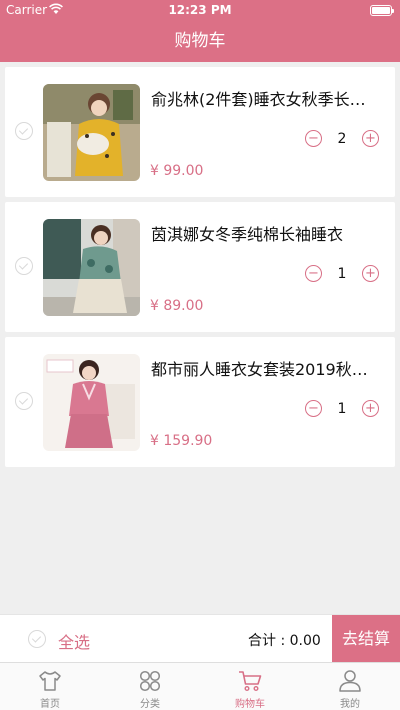 This screenshot has width=400, height=710. What do you see at coordinates (150, 681) in the screenshot?
I see `grid-icon` at bounding box center [150, 681].